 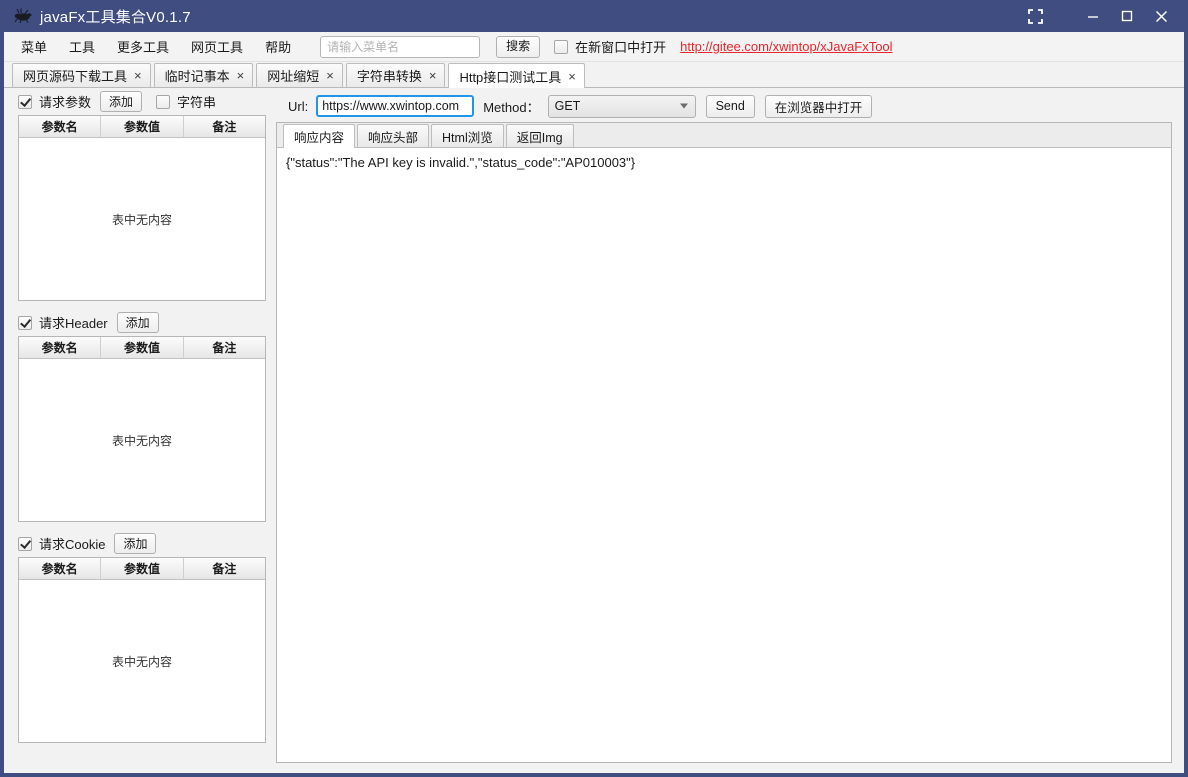 I want to click on tab-response-headers: 响应头部, so click(x=393, y=135).